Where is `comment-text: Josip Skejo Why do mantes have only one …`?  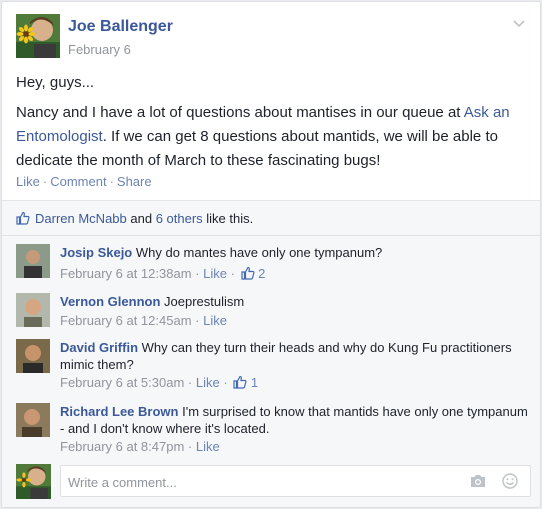
comment-text: Josip Skejo Why do mantes have only one … is located at coordinates (295, 252).